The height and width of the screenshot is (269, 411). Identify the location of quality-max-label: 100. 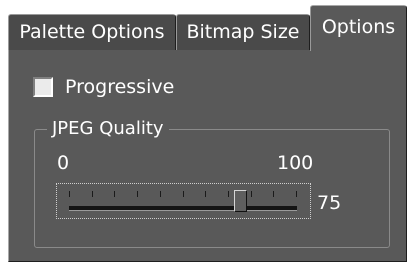
(295, 163).